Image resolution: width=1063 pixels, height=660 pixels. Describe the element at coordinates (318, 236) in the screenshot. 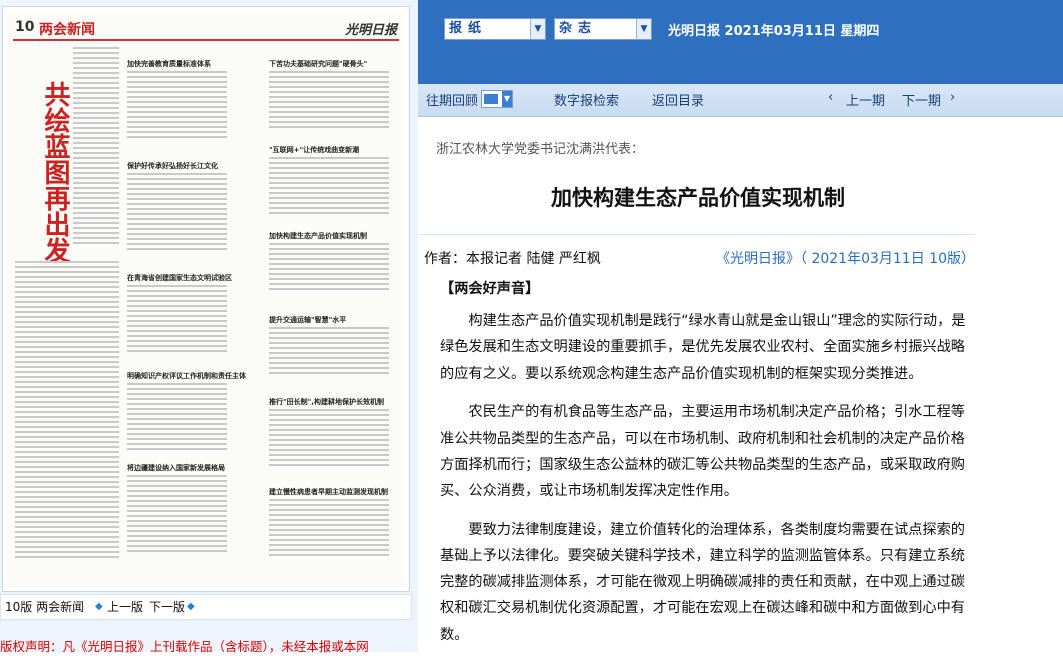

I see `newspaper-article-title: 加快构建生态产品价值实现机制` at that location.